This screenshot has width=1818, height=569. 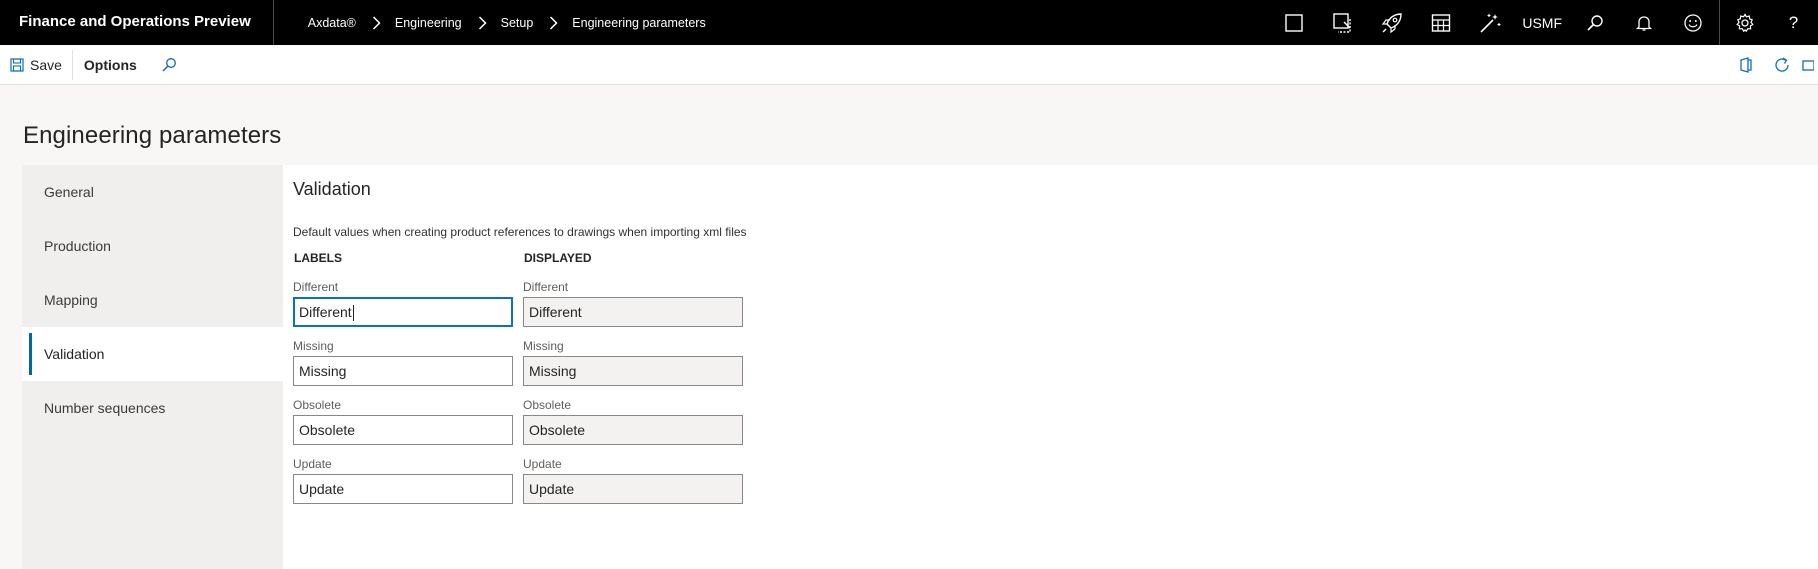 What do you see at coordinates (316, 287) in the screenshot?
I see `different-label: Different` at bounding box center [316, 287].